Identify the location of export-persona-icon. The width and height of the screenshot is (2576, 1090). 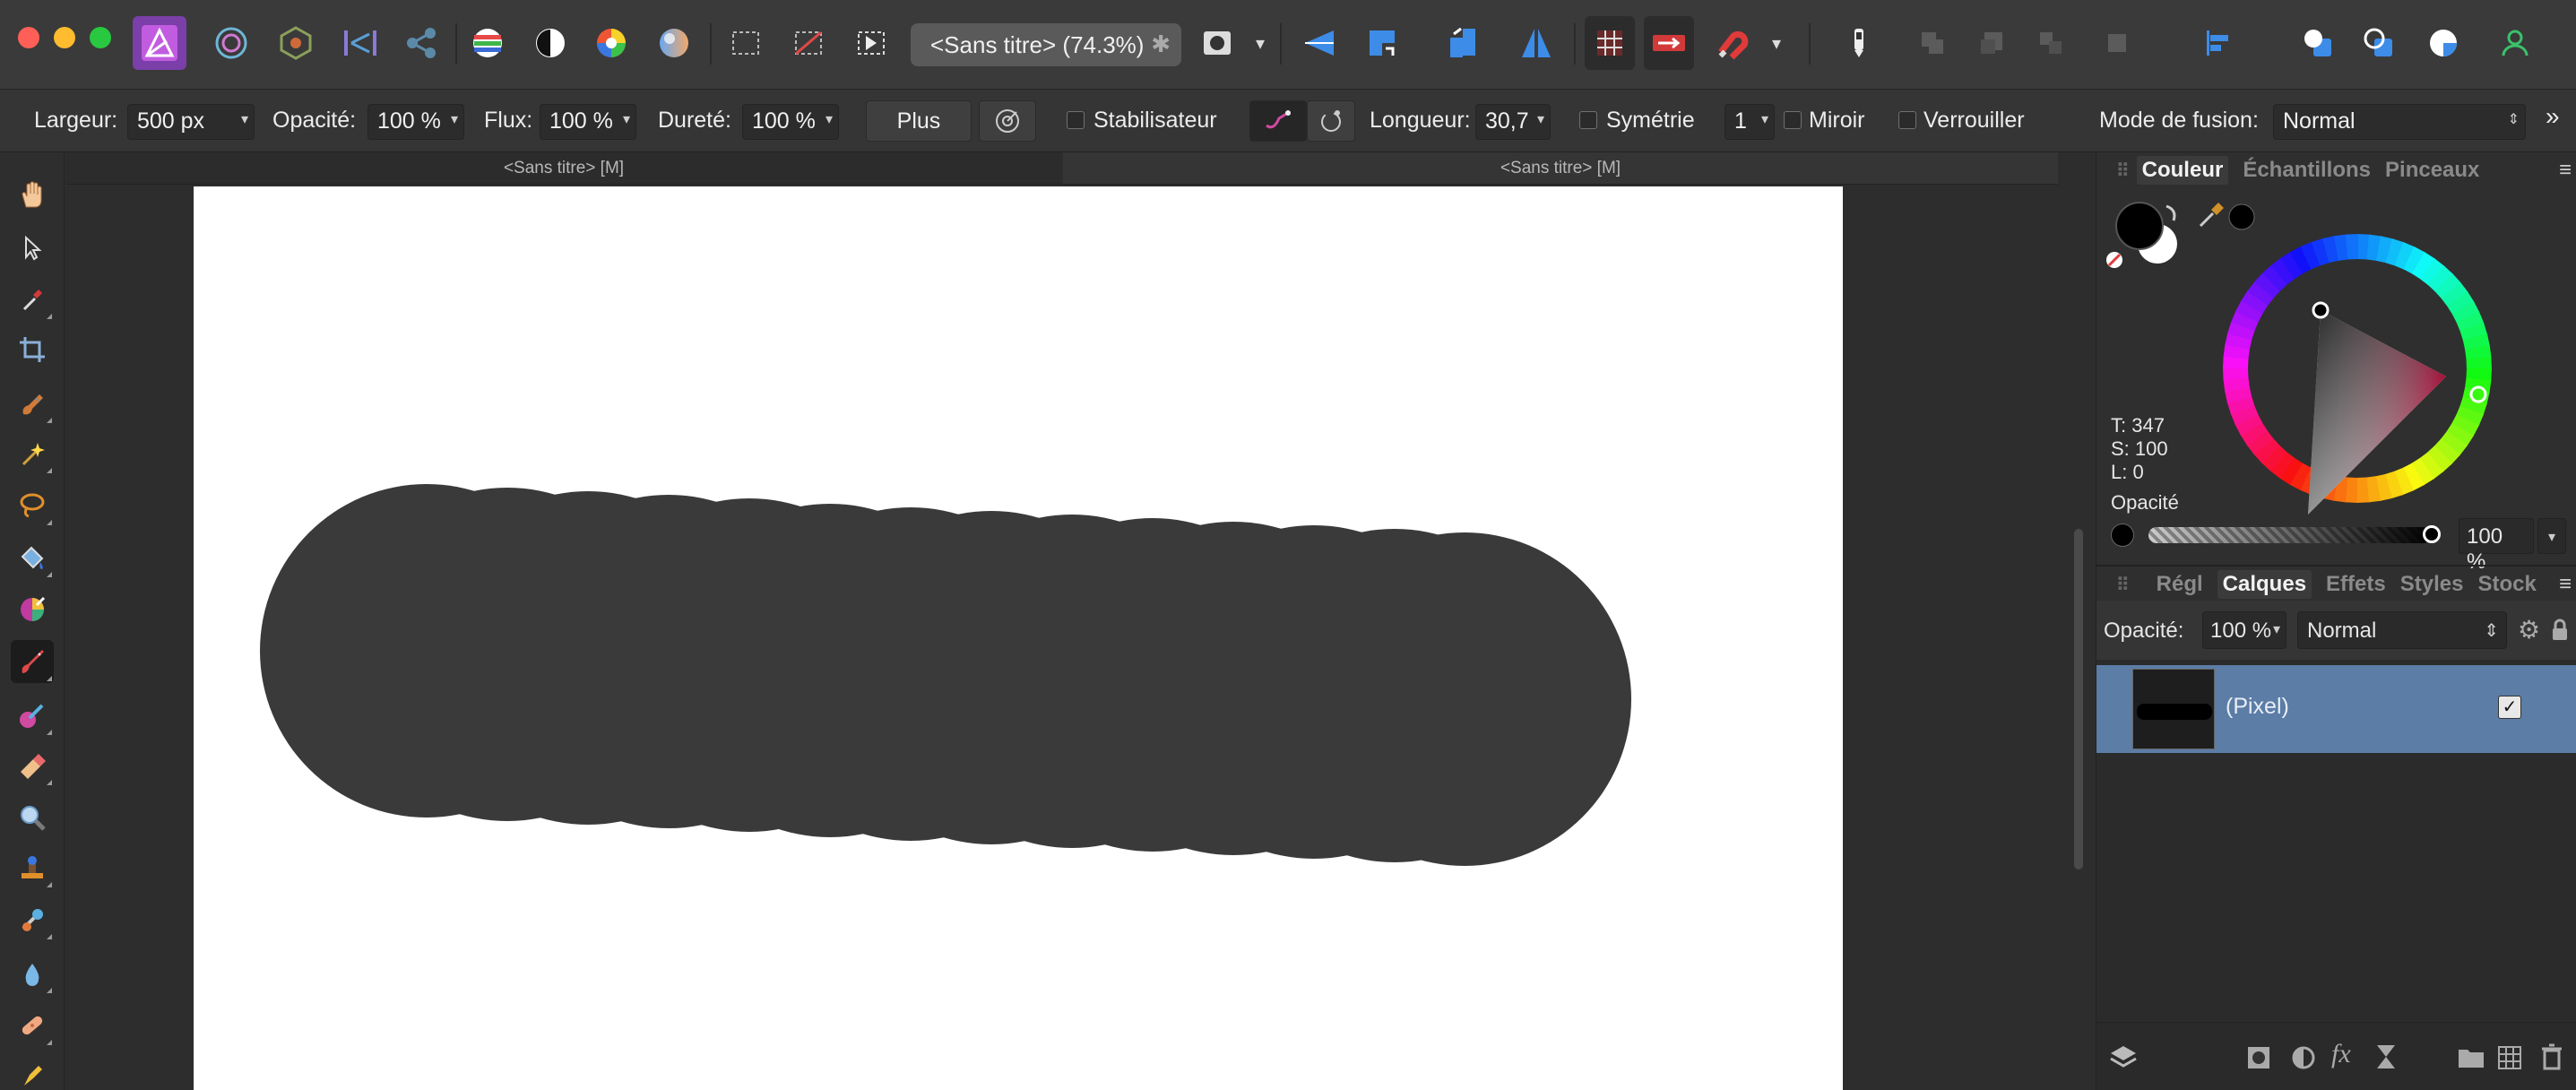
(421, 43).